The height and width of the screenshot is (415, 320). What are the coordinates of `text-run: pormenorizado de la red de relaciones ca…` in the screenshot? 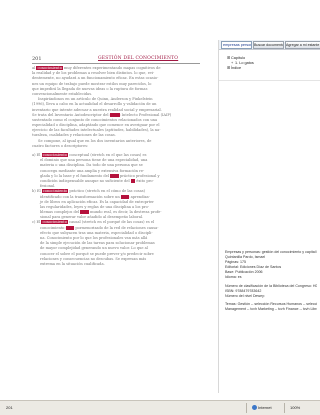 It's located at (116, 227).